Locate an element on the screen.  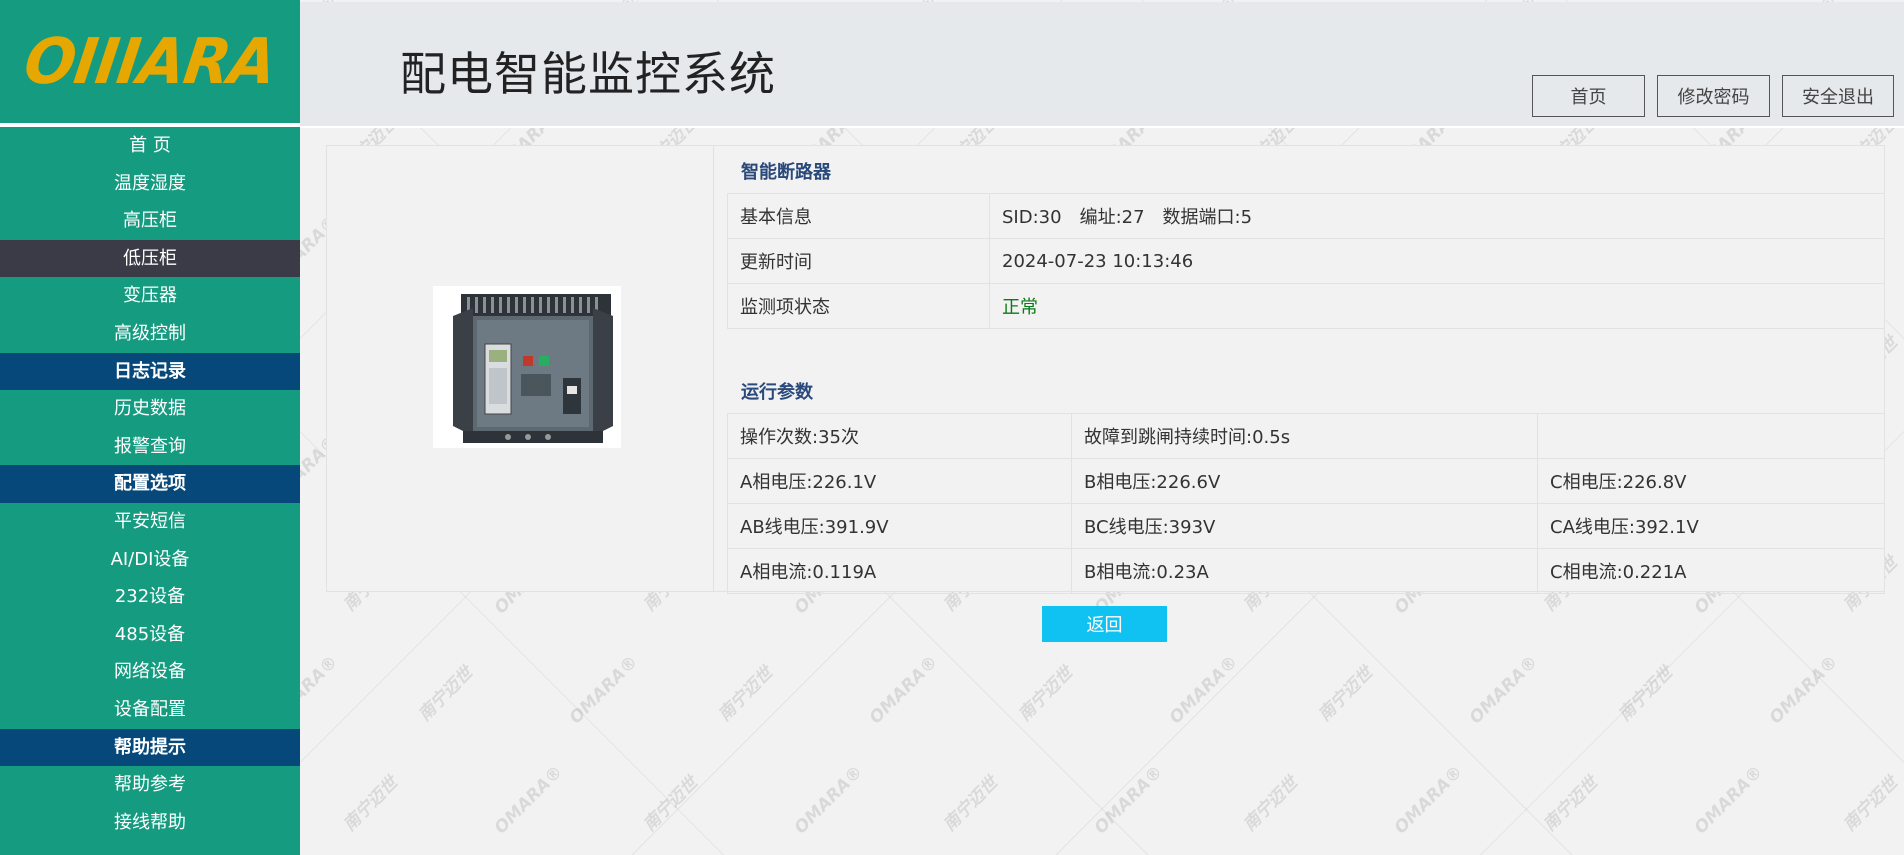
param-cell: A相电流:0.119A is located at coordinates (899, 571).